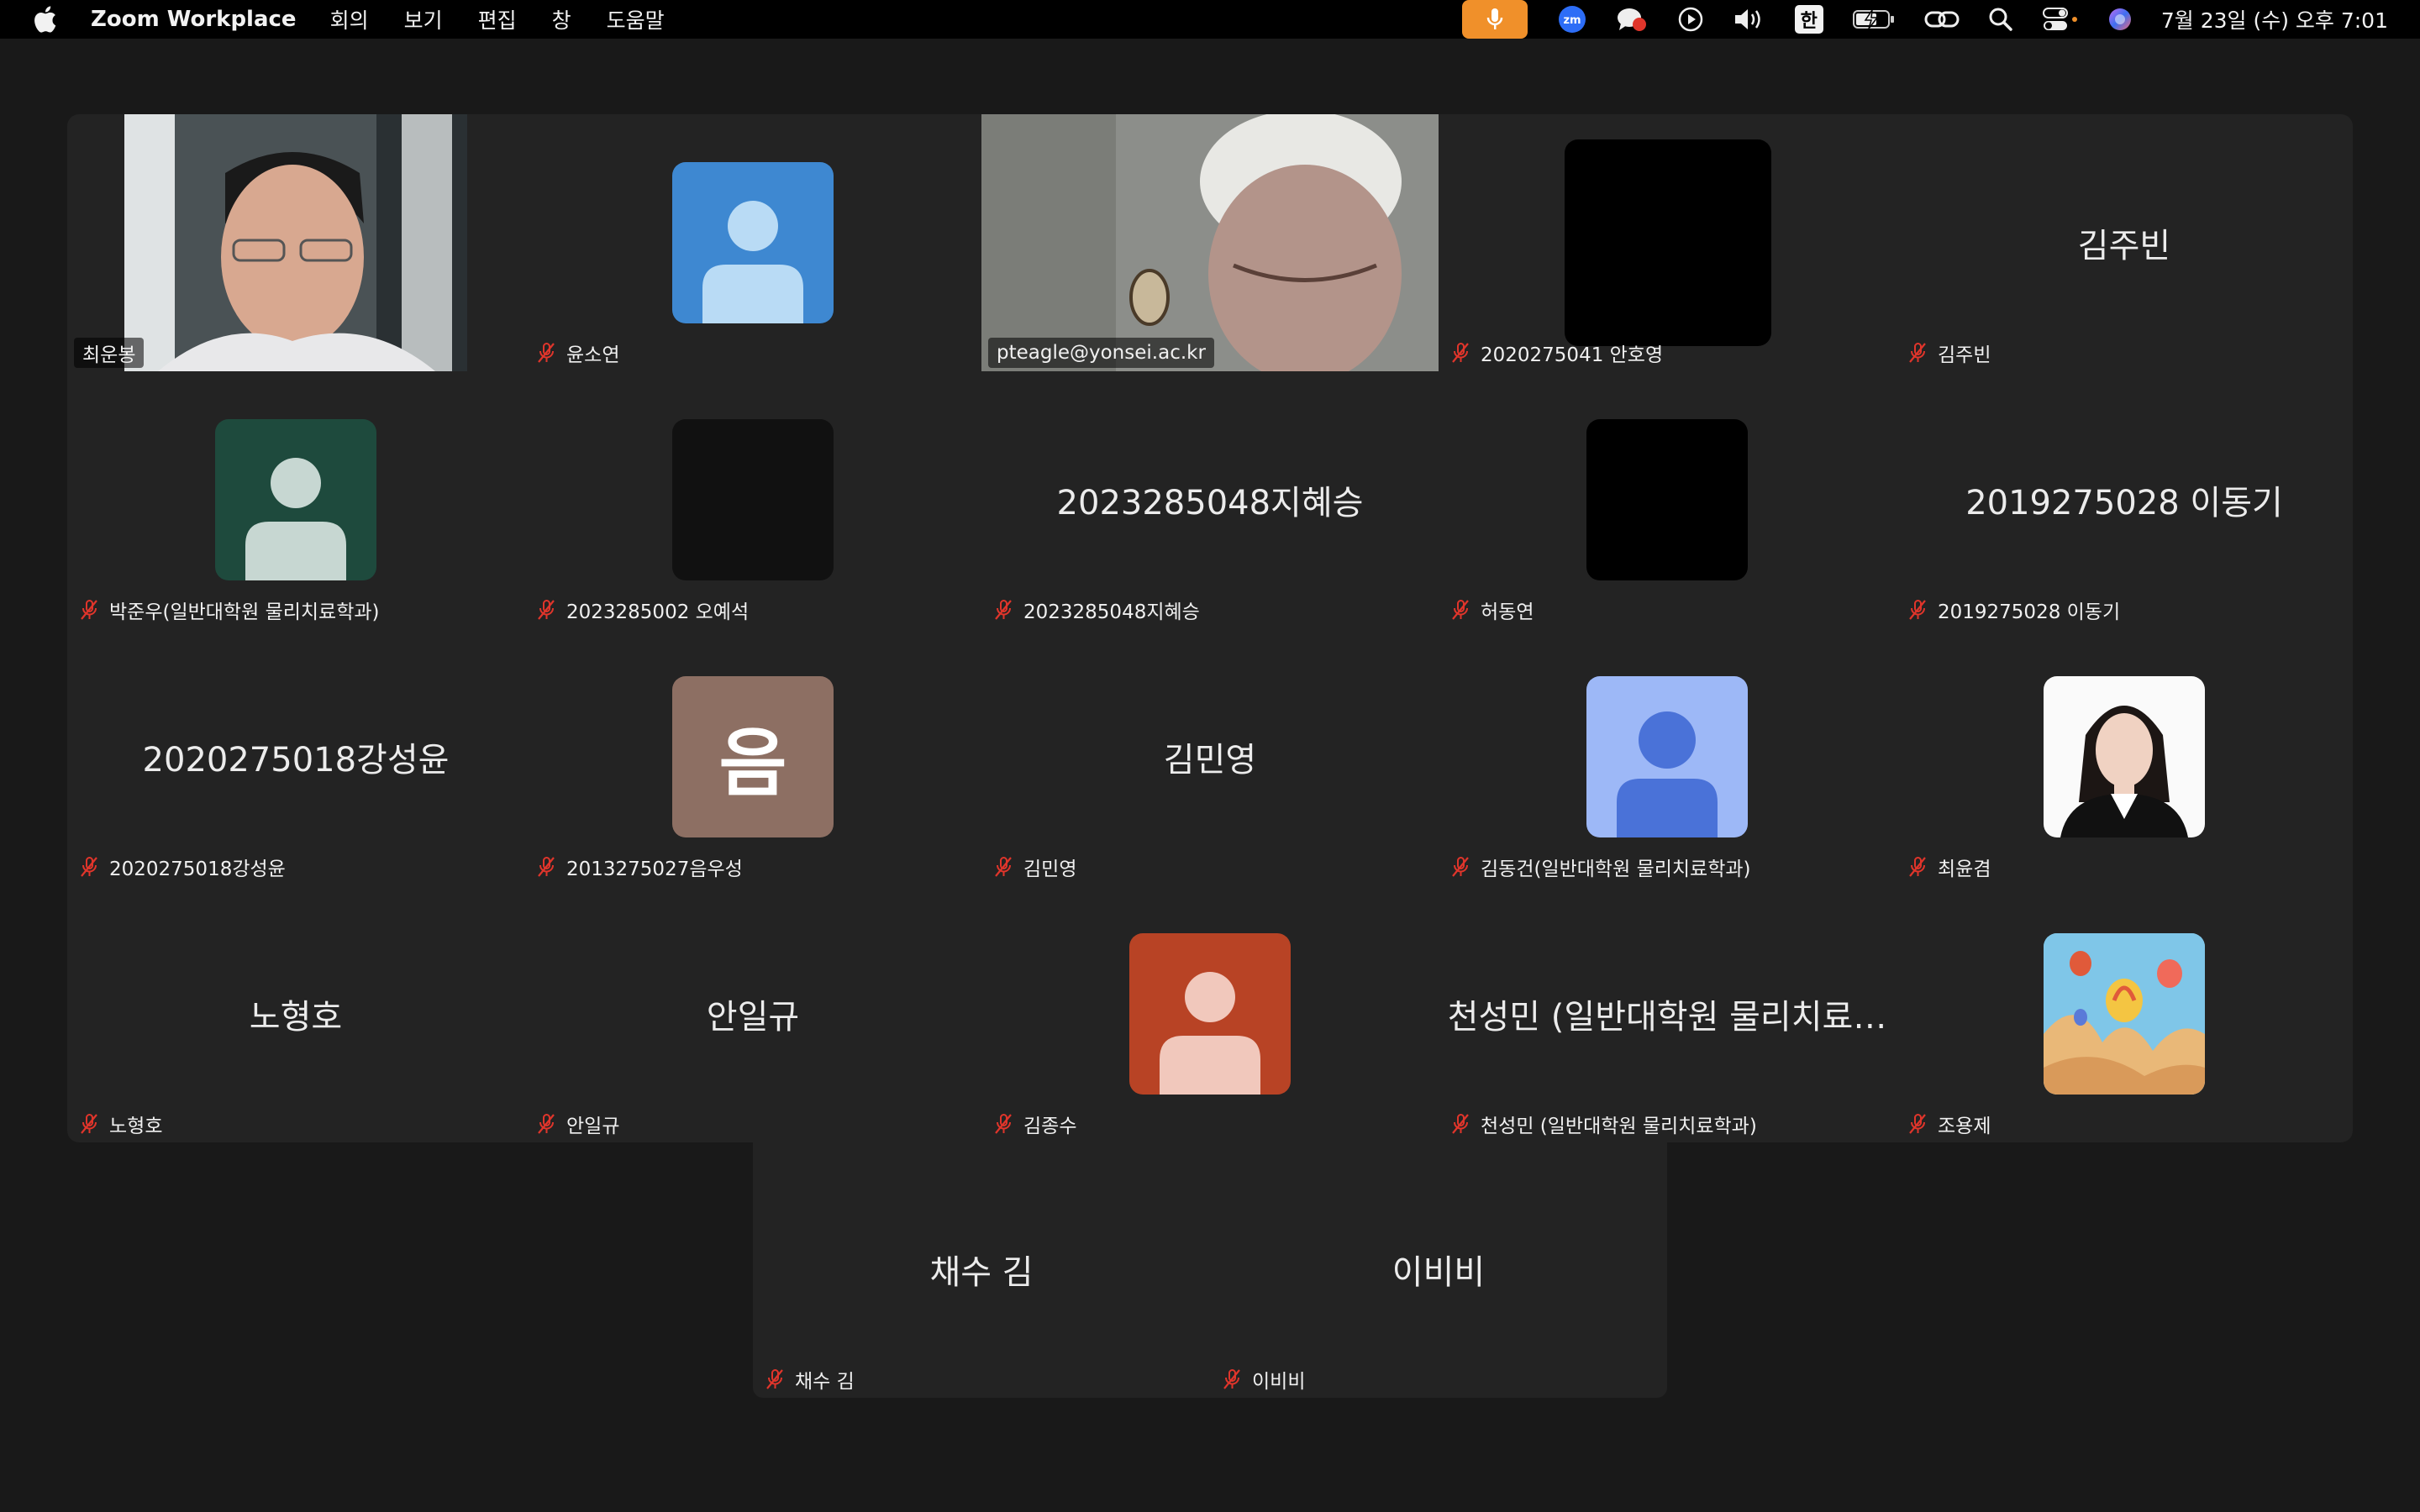 This screenshot has height=1512, width=2420. I want to click on participant-nameplate: 채수 김, so click(810, 1379).